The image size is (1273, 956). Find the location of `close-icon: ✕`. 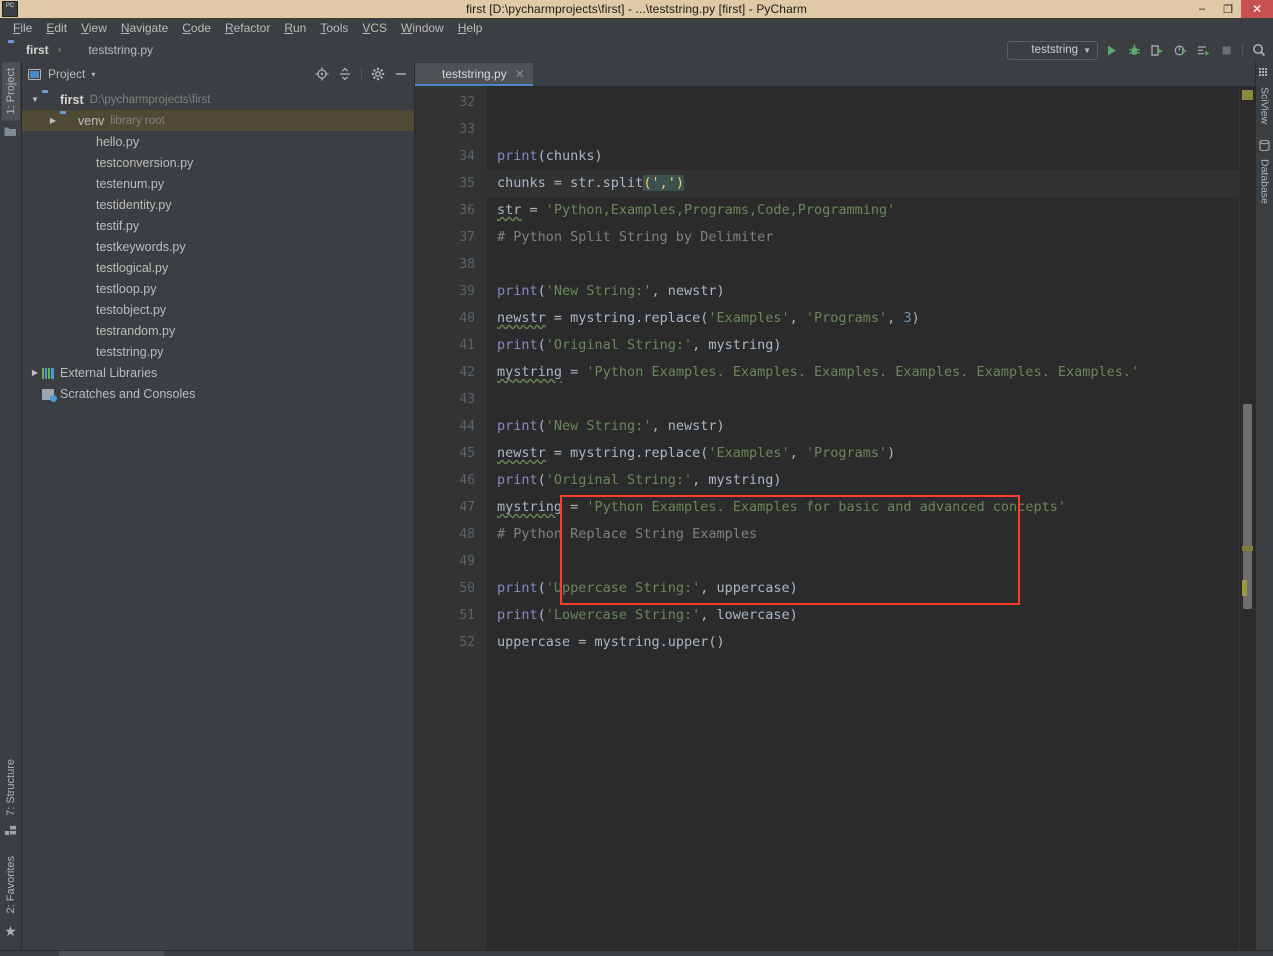

close-icon: ✕ is located at coordinates (520, 74).